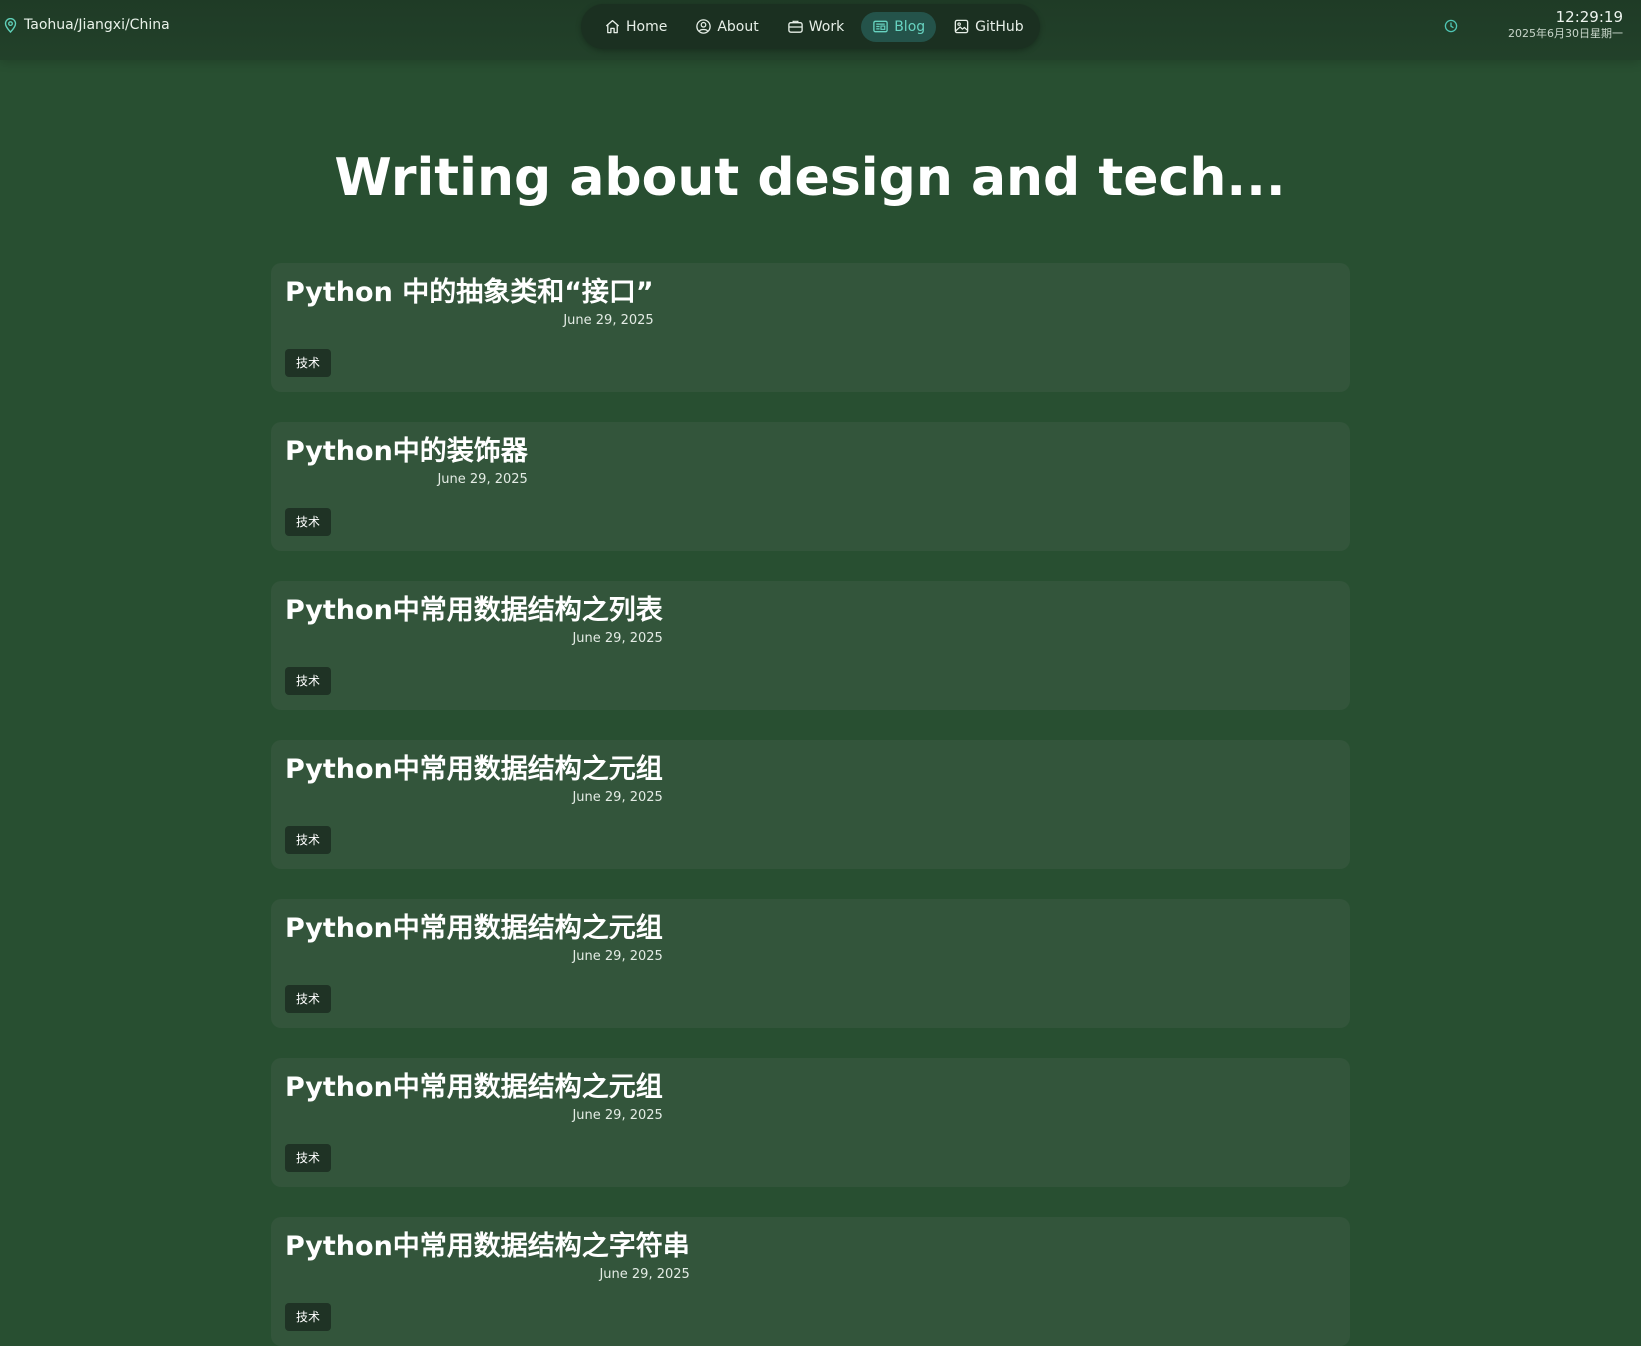  I want to click on post-header: Python中常用数据结构之字符串 June 29, 2025, so click(487, 1257).